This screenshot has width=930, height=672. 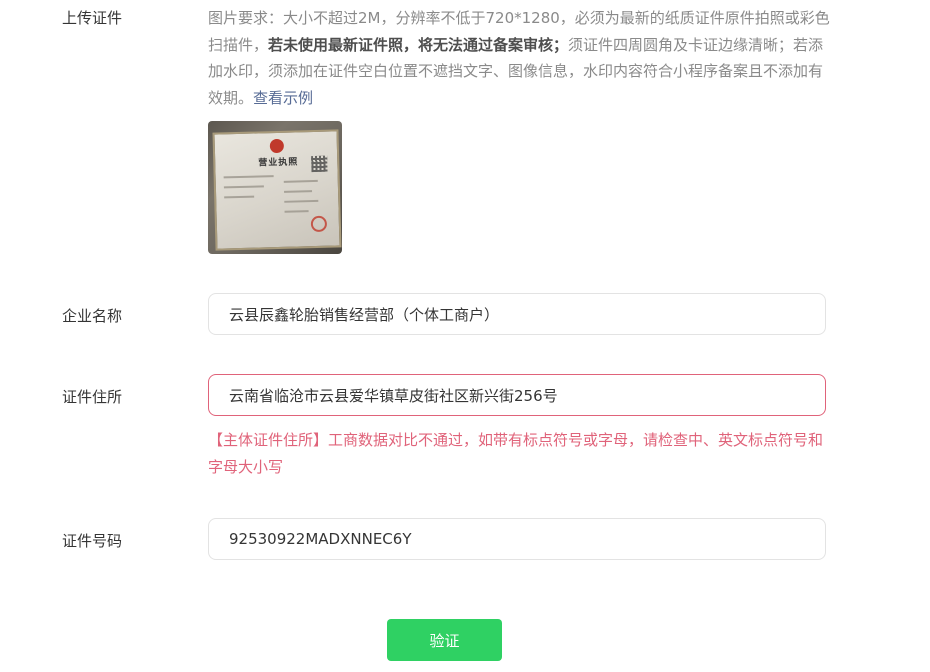 What do you see at coordinates (92, 541) in the screenshot?
I see `cert-number-label: 证件号码` at bounding box center [92, 541].